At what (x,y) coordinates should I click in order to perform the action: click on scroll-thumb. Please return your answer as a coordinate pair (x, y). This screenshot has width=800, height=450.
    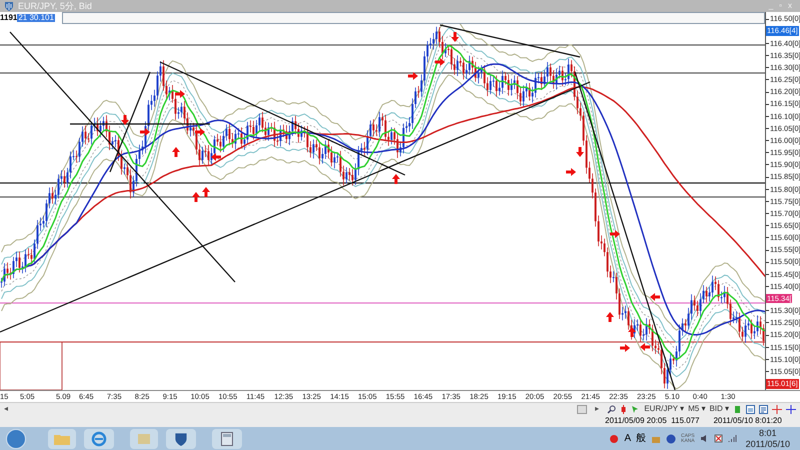
    Looking at the image, I should click on (582, 409).